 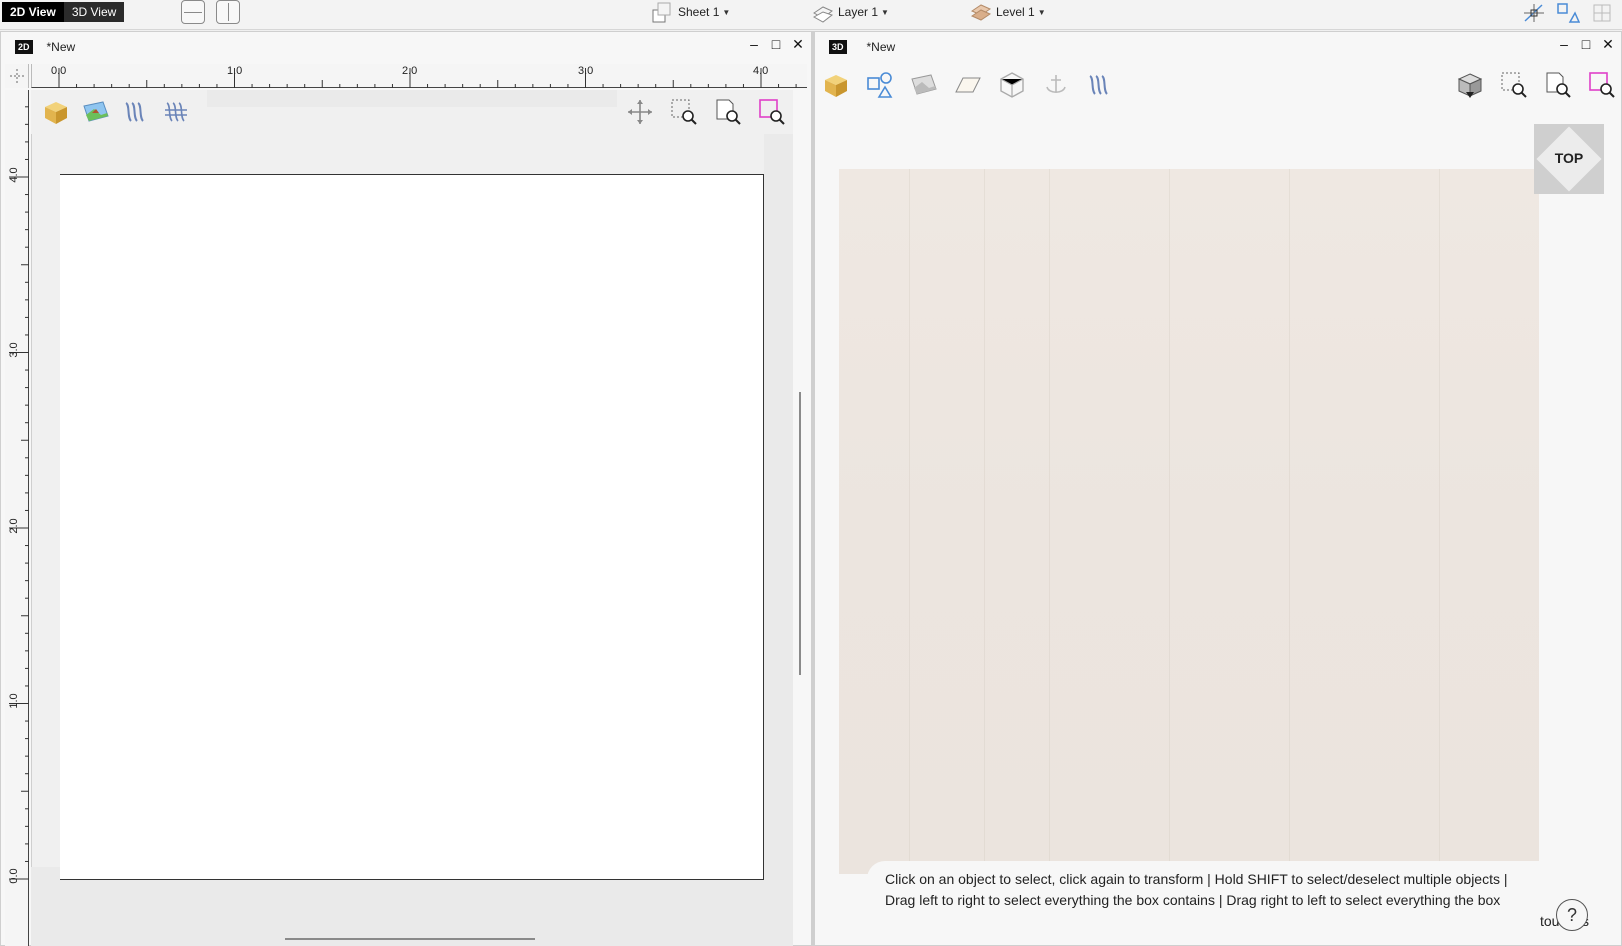 What do you see at coordinates (823, 12) in the screenshot?
I see `layer-icon` at bounding box center [823, 12].